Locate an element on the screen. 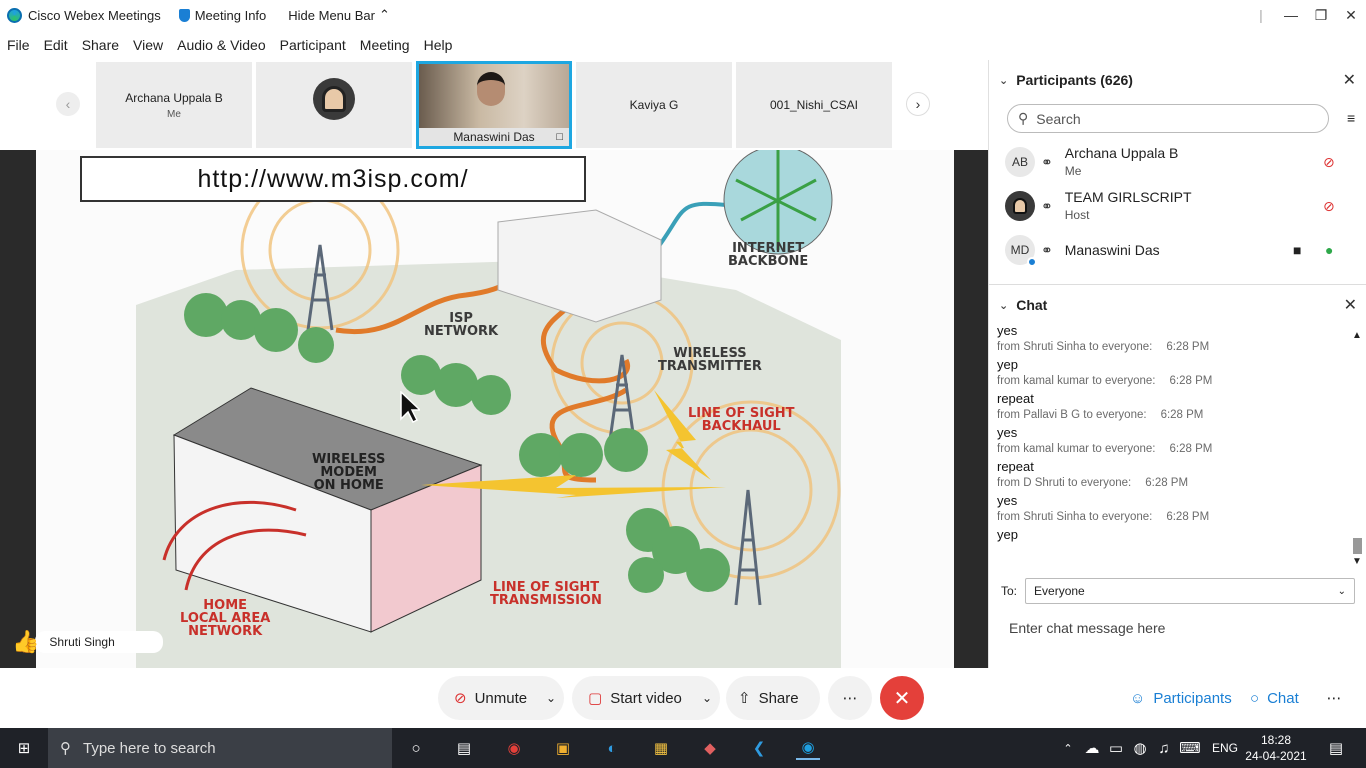 The image size is (1366, 768). minimize-icon: — is located at coordinates (1291, 15).